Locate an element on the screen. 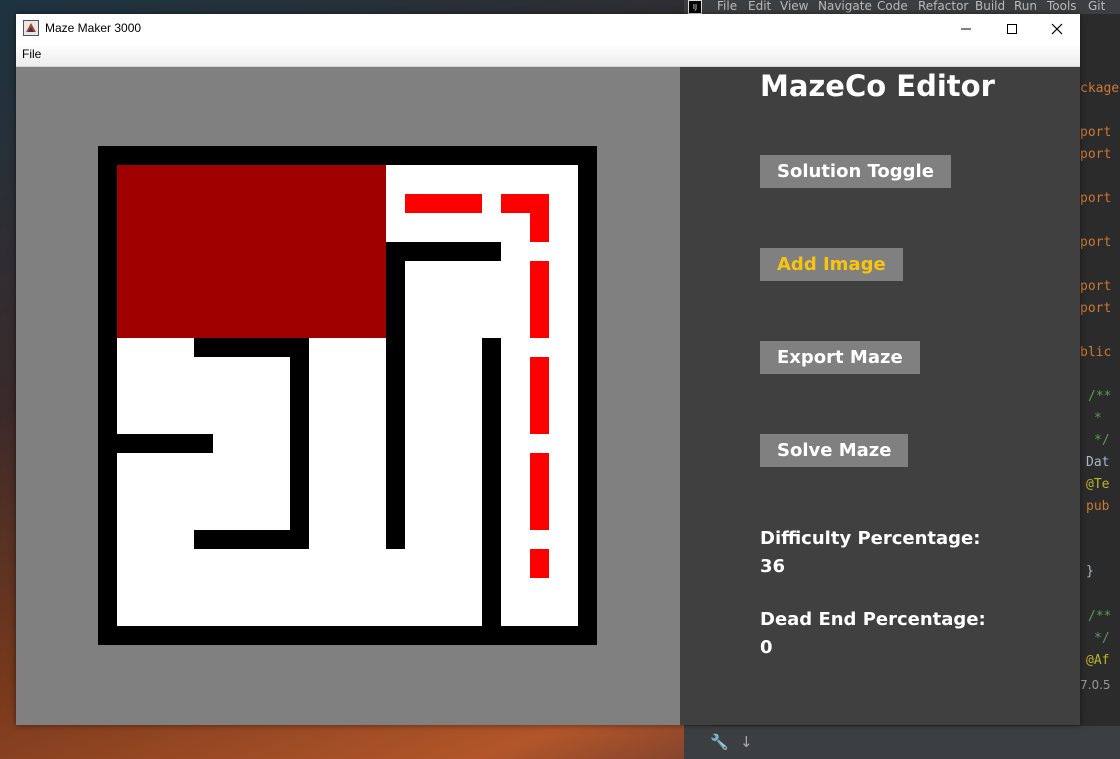 Image resolution: width=1120 pixels, height=759 pixels. ide-logo-icon: IJ is located at coordinates (695, 7).